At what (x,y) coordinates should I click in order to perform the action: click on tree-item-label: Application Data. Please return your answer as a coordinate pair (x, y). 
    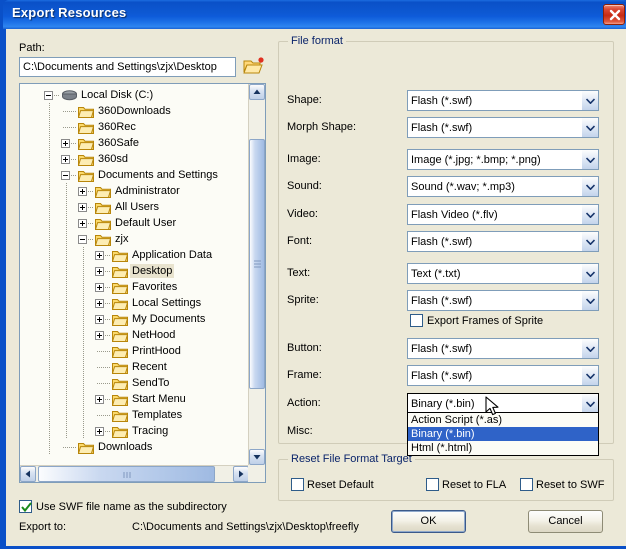
    Looking at the image, I should click on (172, 255).